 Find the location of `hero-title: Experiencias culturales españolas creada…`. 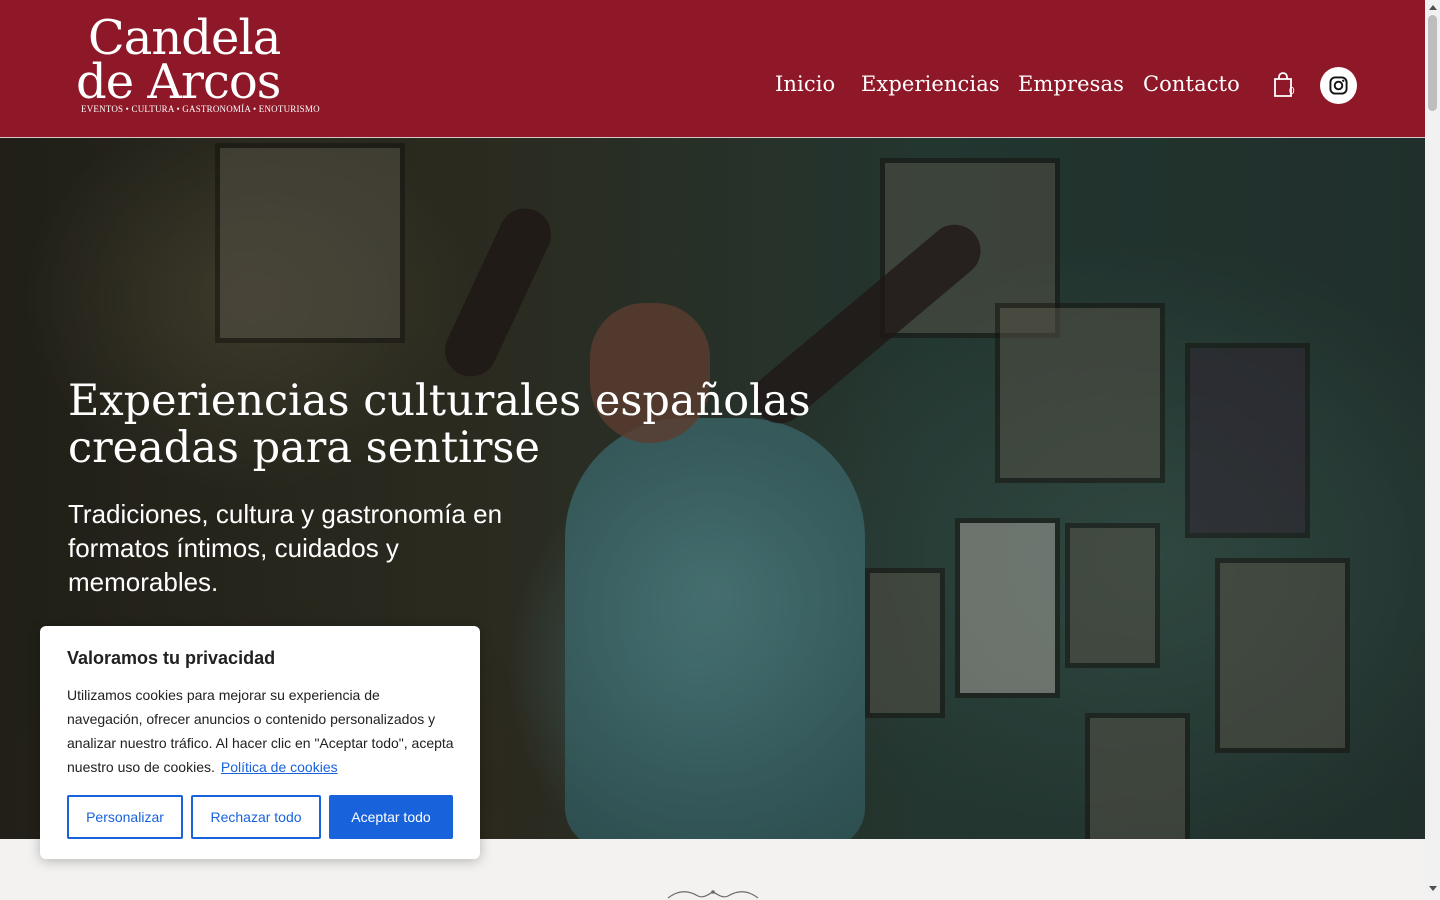

hero-title: Experiencias culturales españolas creada… is located at coordinates (439, 424).